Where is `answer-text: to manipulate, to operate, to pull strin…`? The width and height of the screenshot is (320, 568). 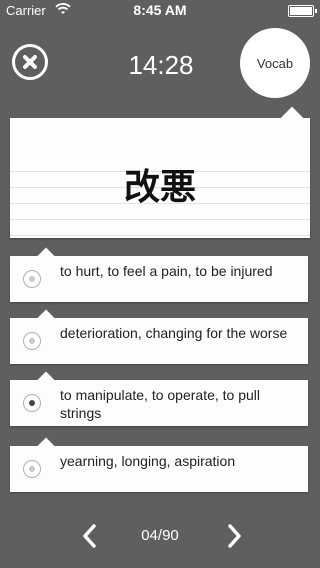
answer-text: to manipulate, to operate, to pull strin… is located at coordinates (160, 404).